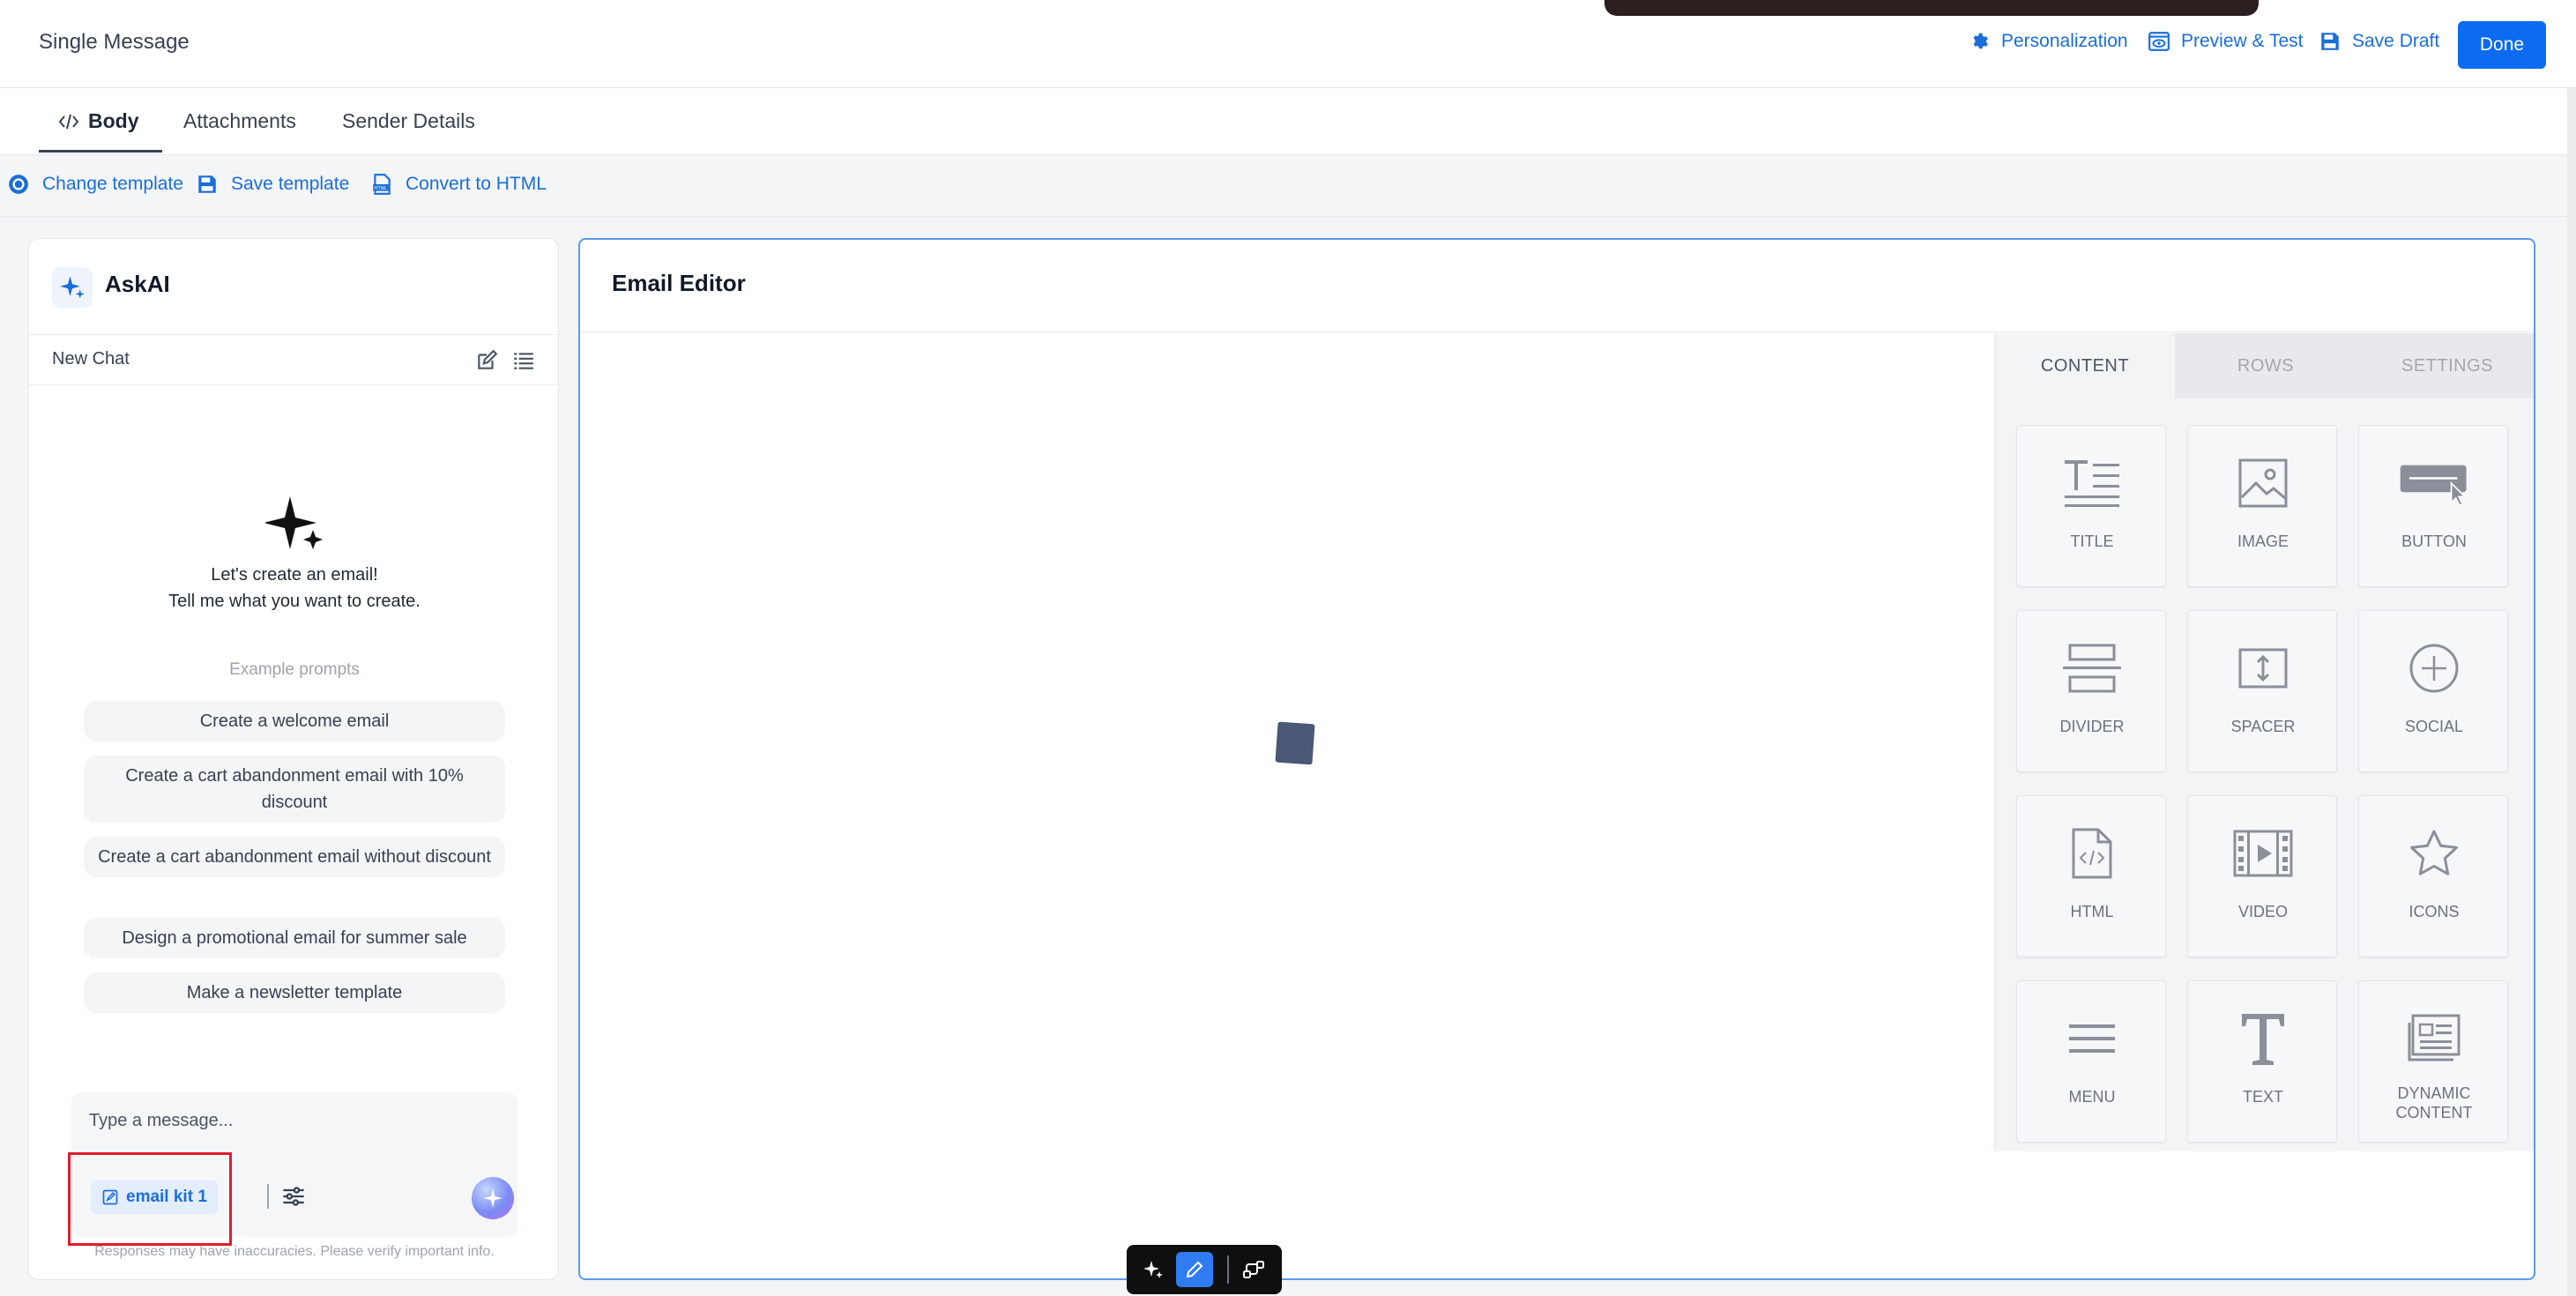  I want to click on block-label: DIVIDER, so click(2092, 726).